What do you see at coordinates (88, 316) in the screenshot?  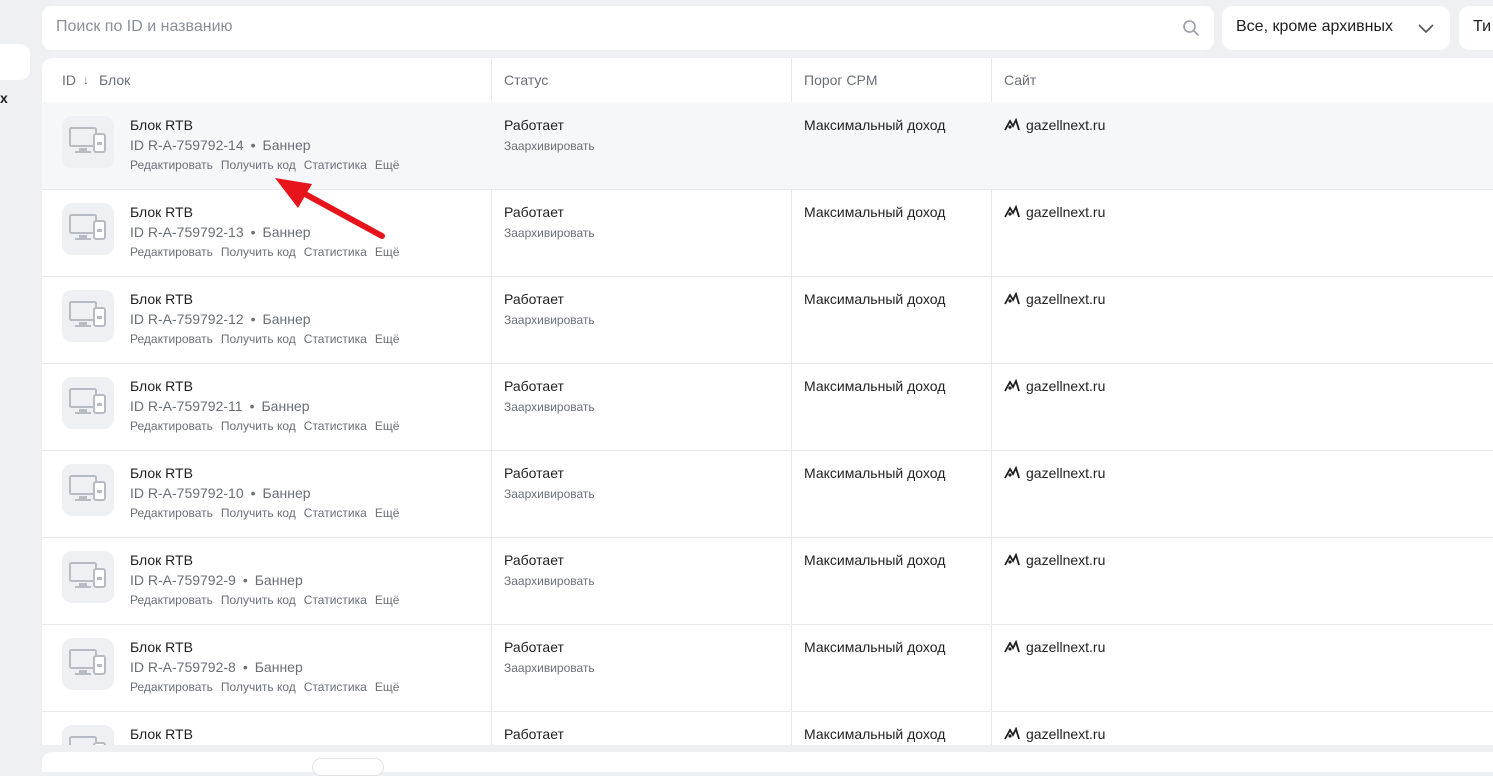 I see `banner-block-icon` at bounding box center [88, 316].